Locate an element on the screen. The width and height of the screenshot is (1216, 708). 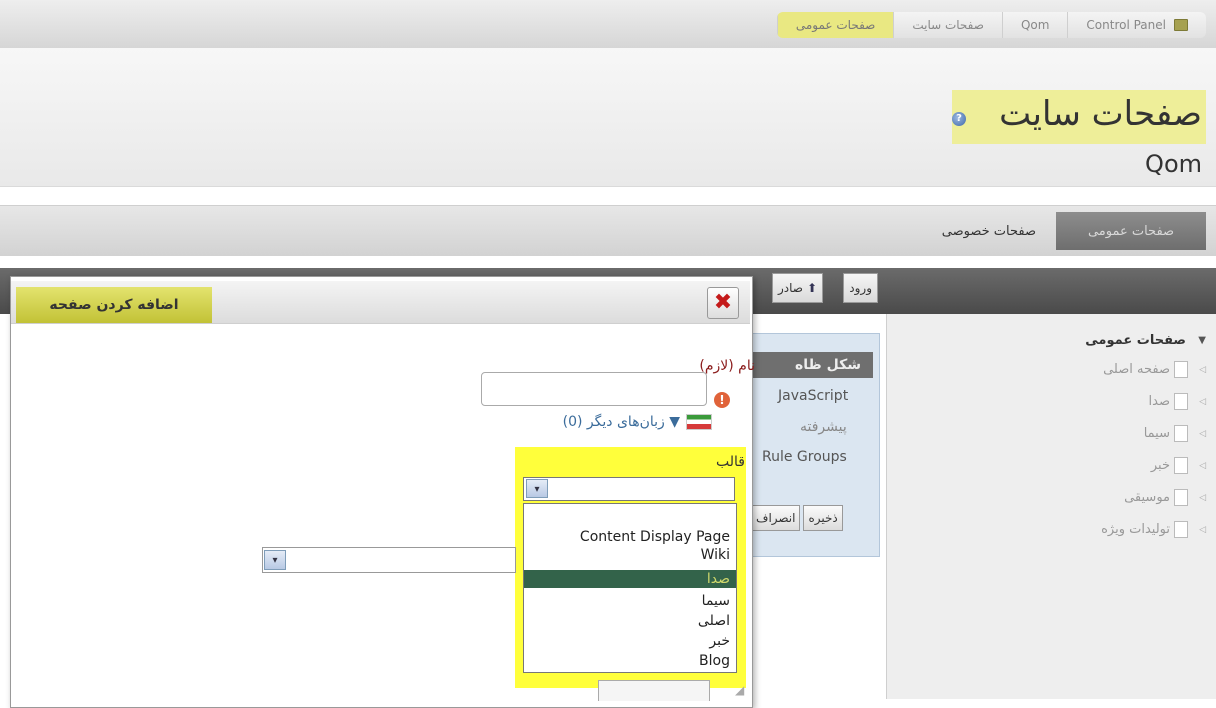
tree-root: صفحات عمومی is located at coordinates (1135, 340).